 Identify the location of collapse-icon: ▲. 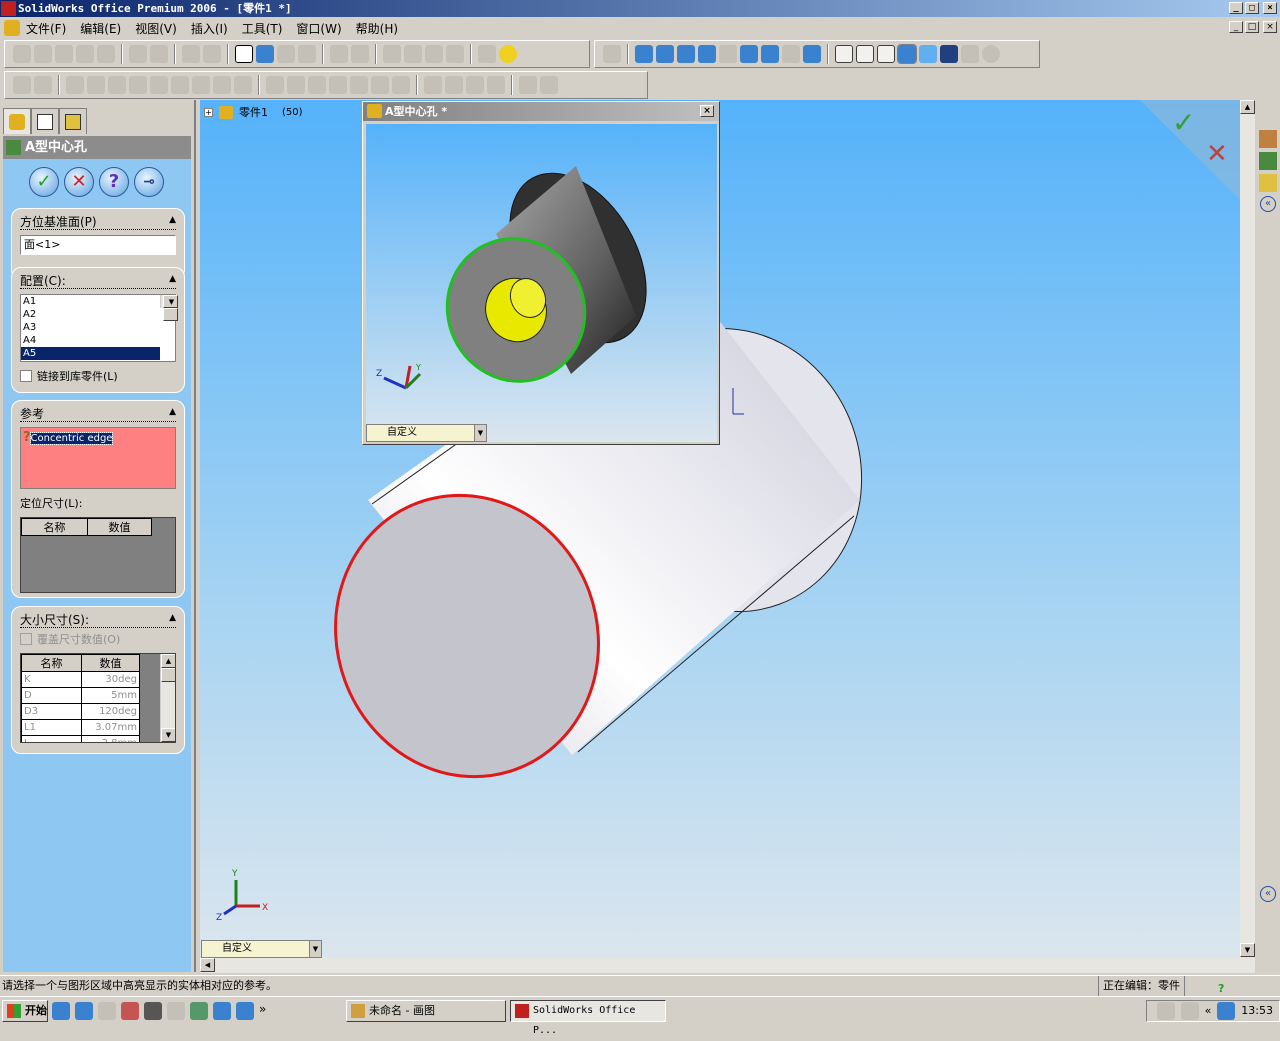
(172, 279).